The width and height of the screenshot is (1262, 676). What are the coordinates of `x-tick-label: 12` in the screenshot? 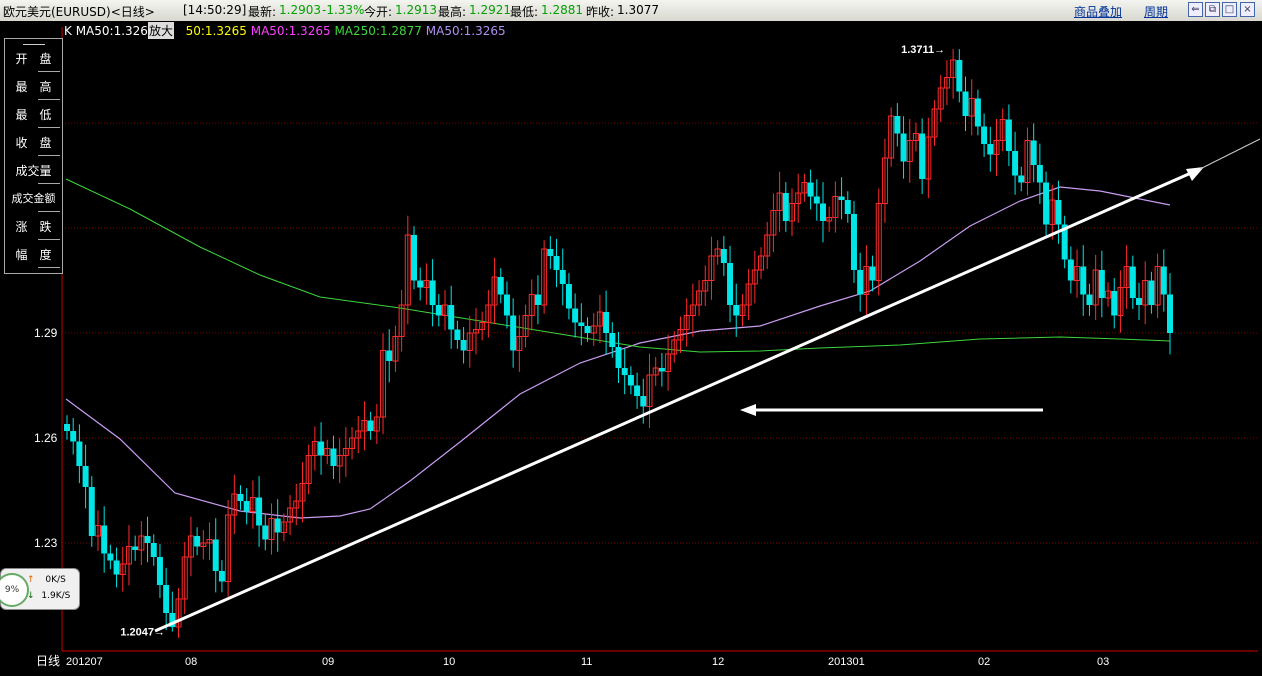 It's located at (718, 662).